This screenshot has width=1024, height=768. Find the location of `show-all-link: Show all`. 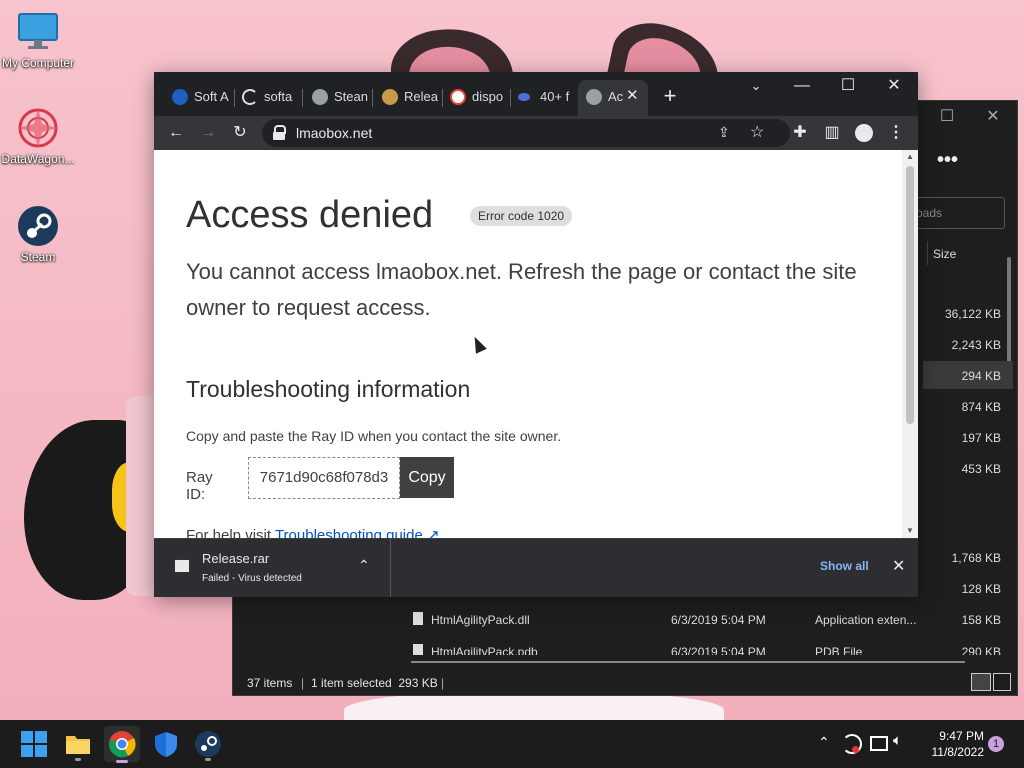

show-all-link: Show all is located at coordinates (844, 566).